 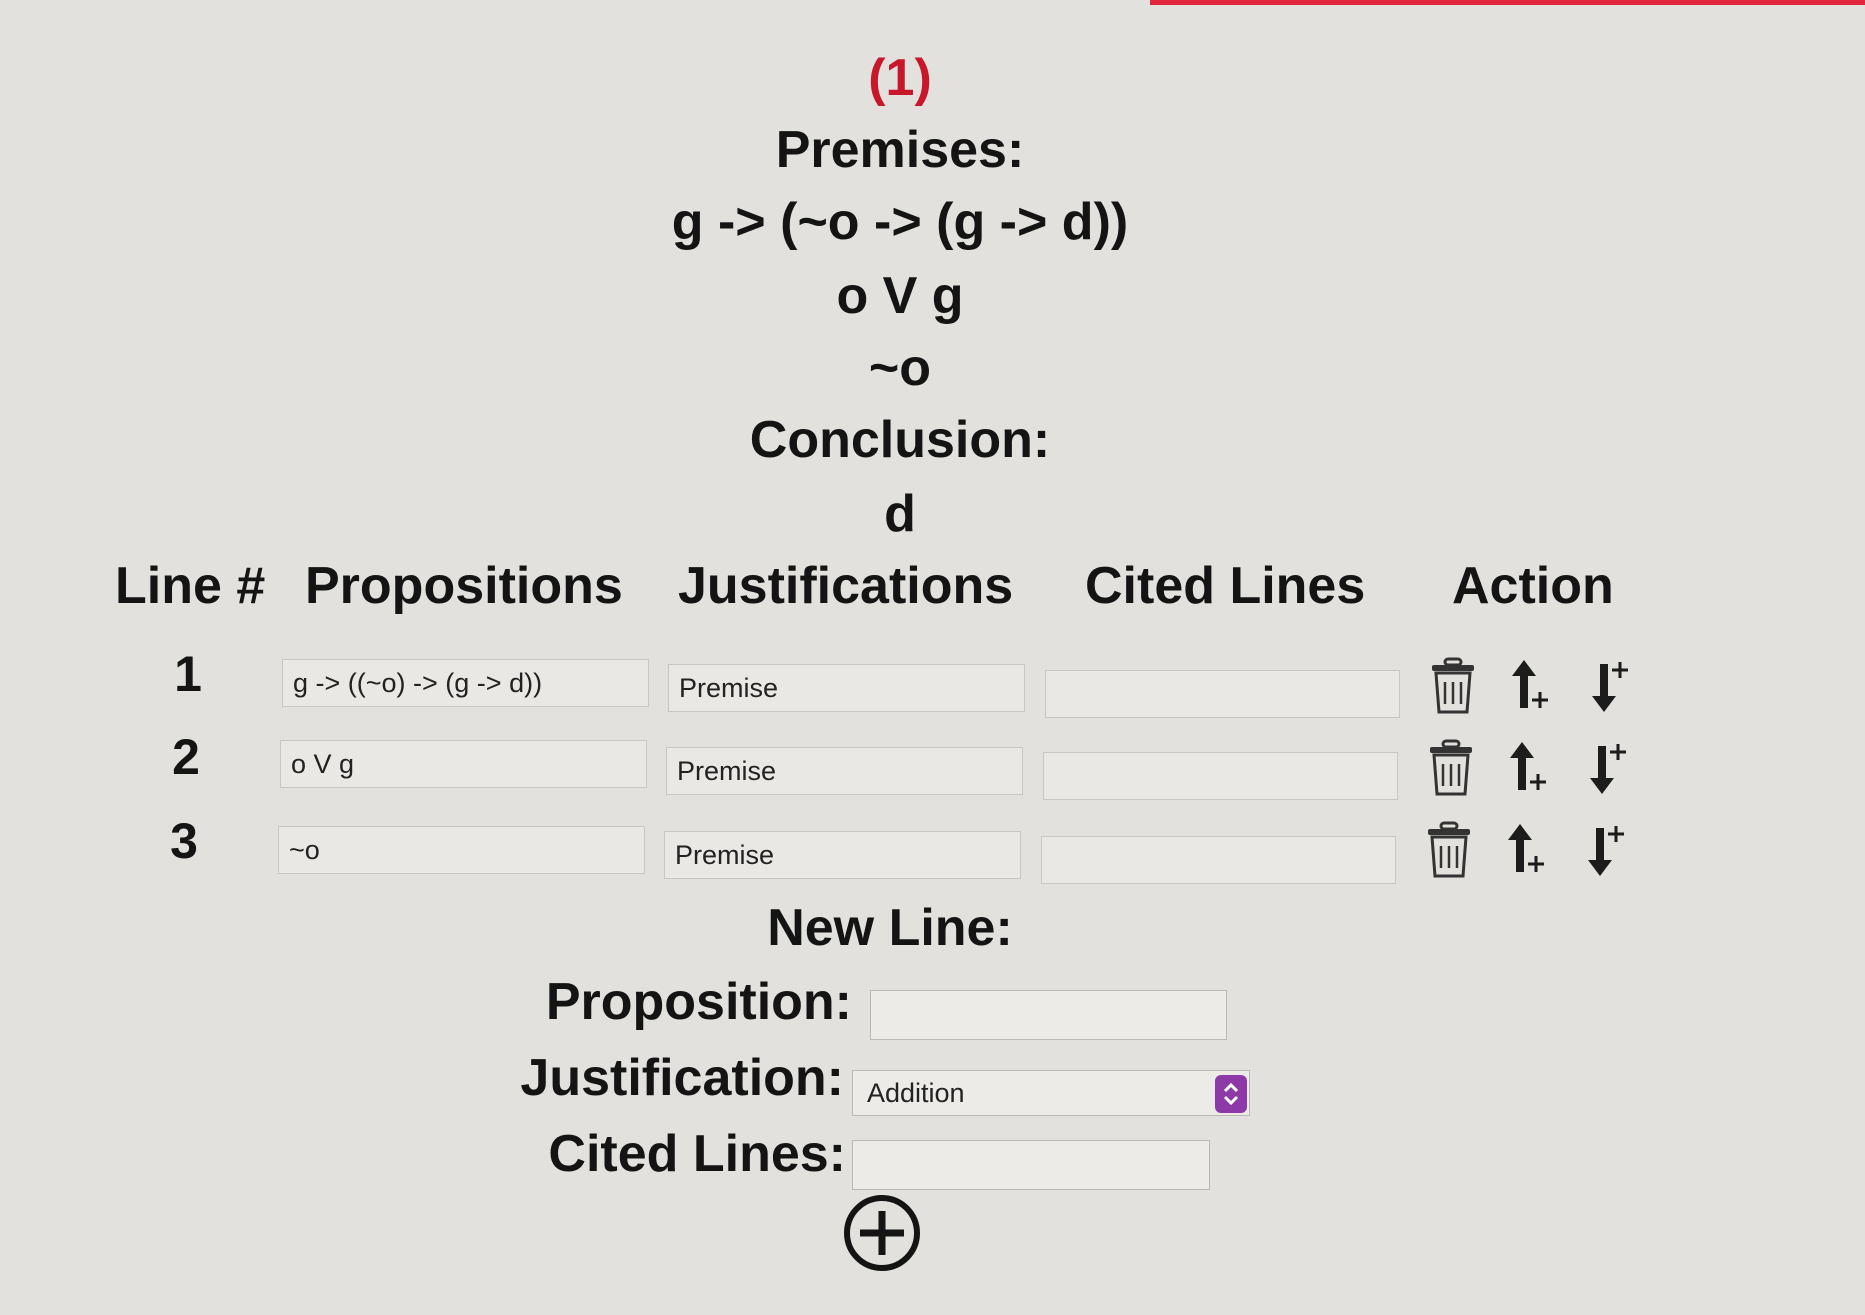 What do you see at coordinates (1225, 586) in the screenshot?
I see `header-cited-lines: Cited Lines` at bounding box center [1225, 586].